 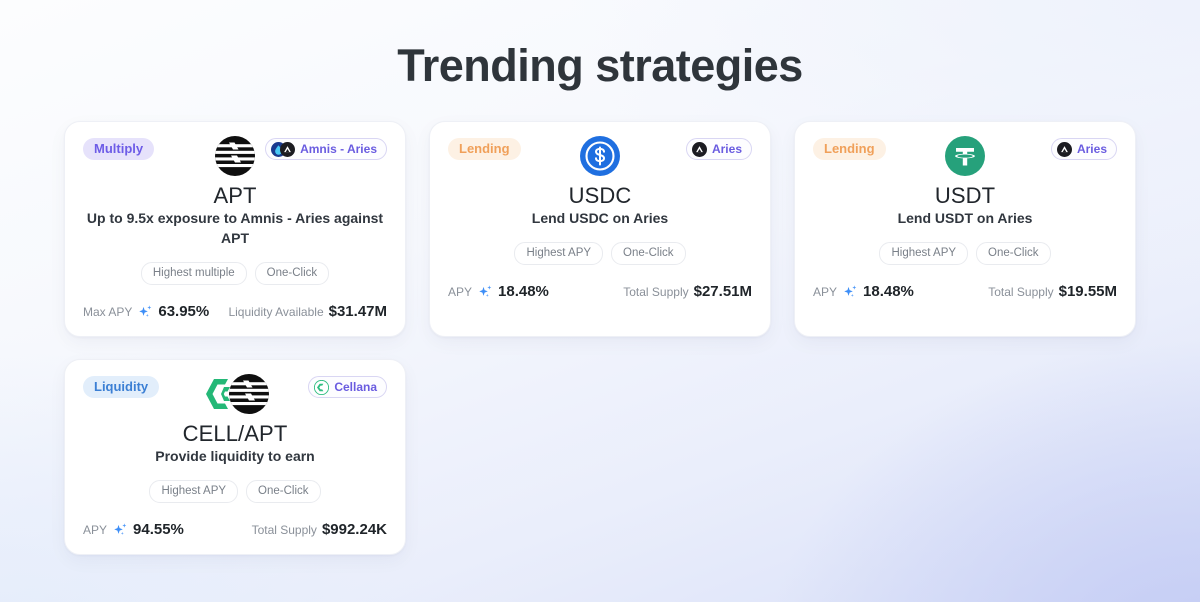 I want to click on apy-stat-value: 63.95%, so click(x=184, y=311).